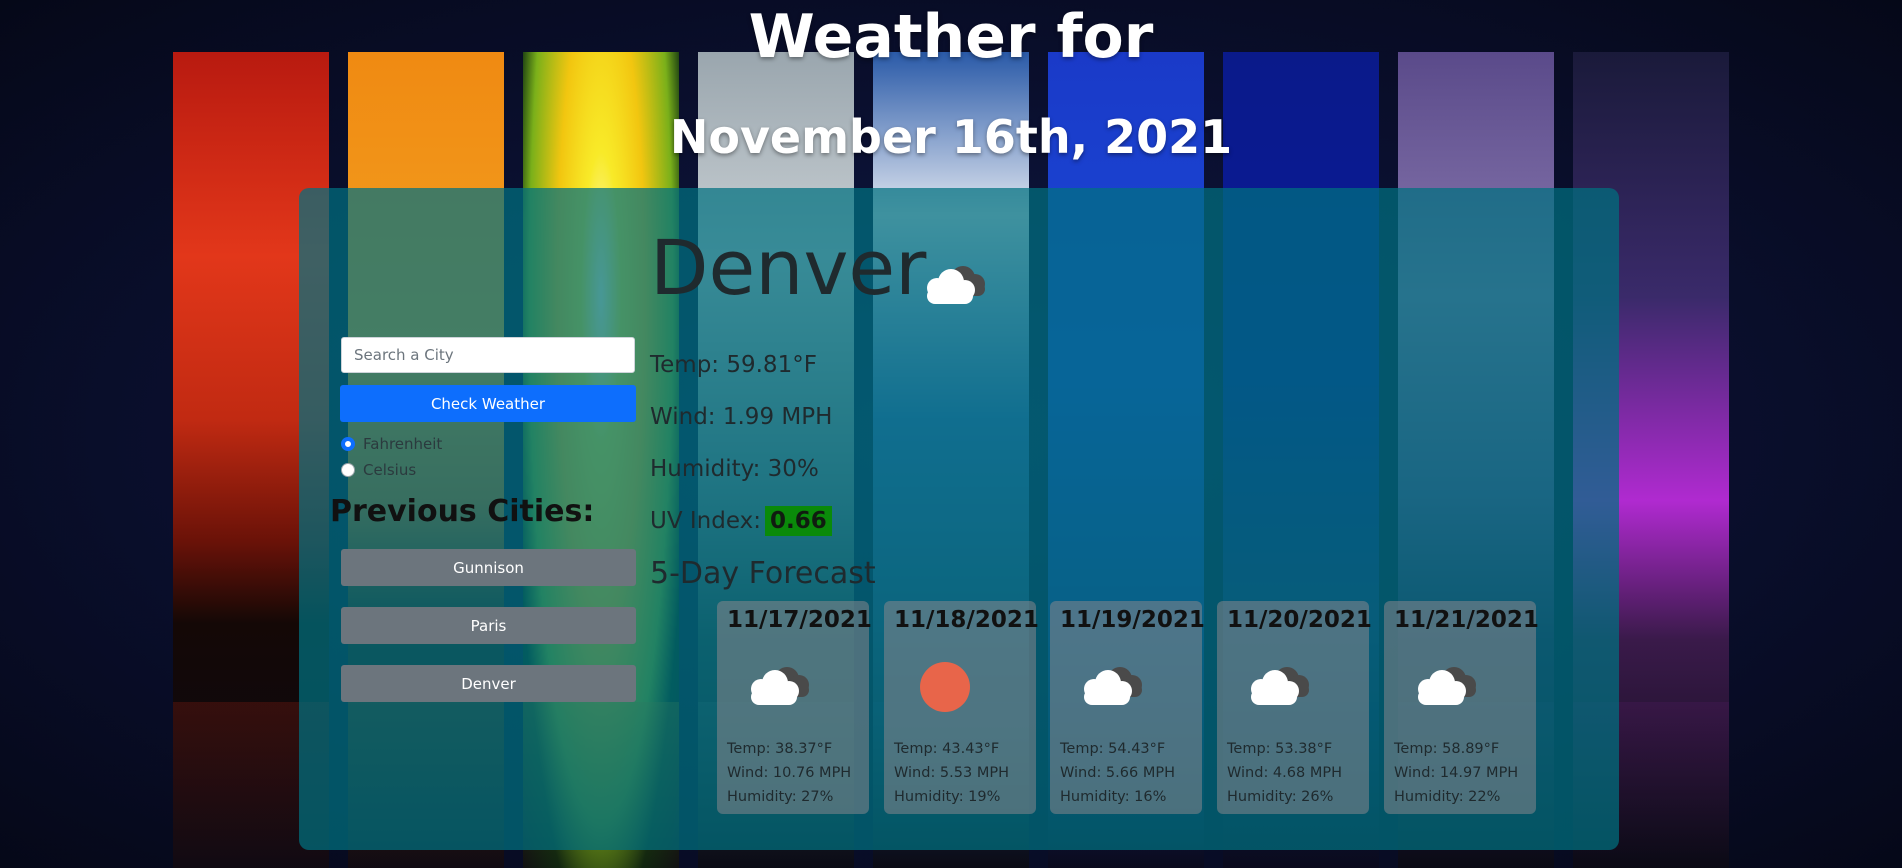 The height and width of the screenshot is (868, 1902). Describe the element at coordinates (951, 137) in the screenshot. I see `page-date: November 16th, 2021` at that location.